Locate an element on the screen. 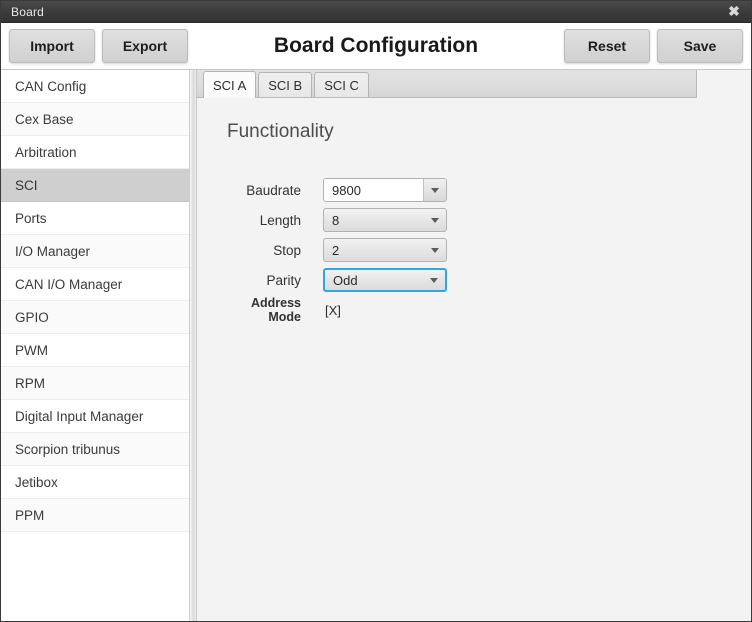 The height and width of the screenshot is (622, 752). parity-value: Odd is located at coordinates (345, 280).